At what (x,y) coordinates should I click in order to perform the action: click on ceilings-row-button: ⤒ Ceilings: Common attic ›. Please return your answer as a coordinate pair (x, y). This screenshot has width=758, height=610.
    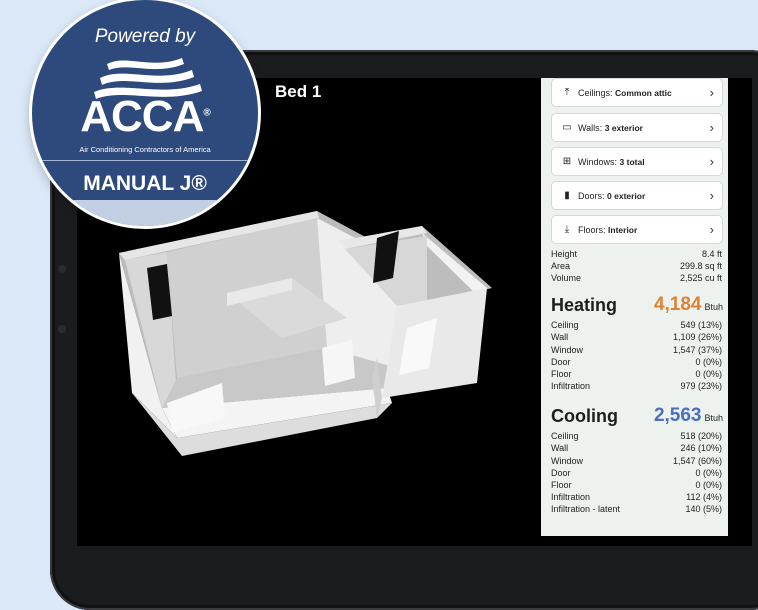
    Looking at the image, I should click on (637, 92).